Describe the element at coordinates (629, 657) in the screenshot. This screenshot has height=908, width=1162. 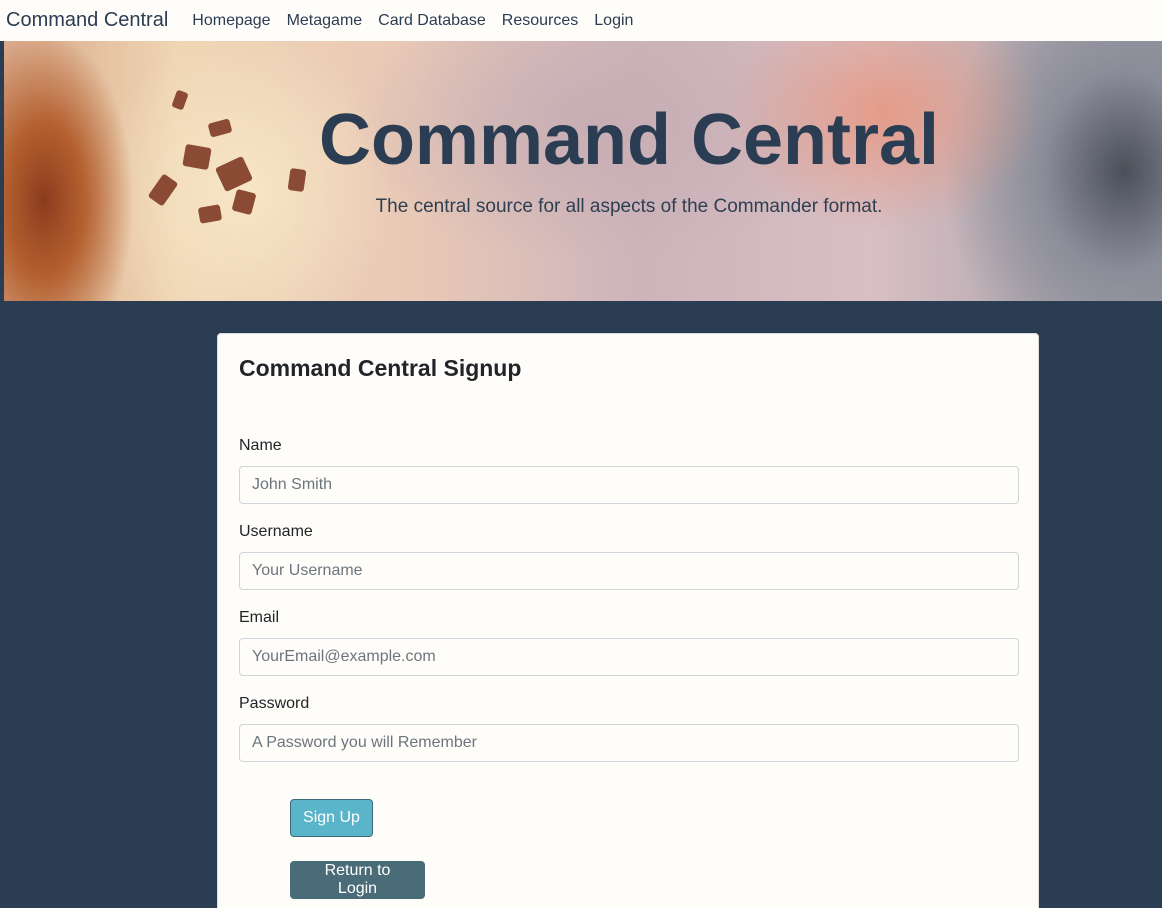
I see `email-field` at that location.